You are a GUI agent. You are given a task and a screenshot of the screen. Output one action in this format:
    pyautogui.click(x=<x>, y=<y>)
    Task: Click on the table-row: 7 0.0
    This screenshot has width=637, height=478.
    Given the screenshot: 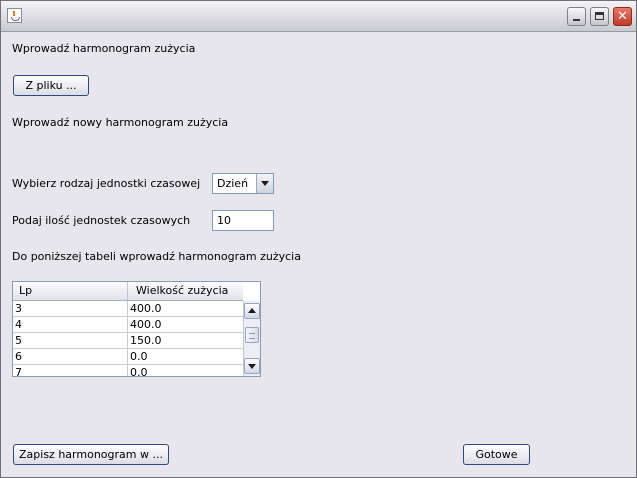 What is the action you would take?
    pyautogui.click(x=128, y=370)
    